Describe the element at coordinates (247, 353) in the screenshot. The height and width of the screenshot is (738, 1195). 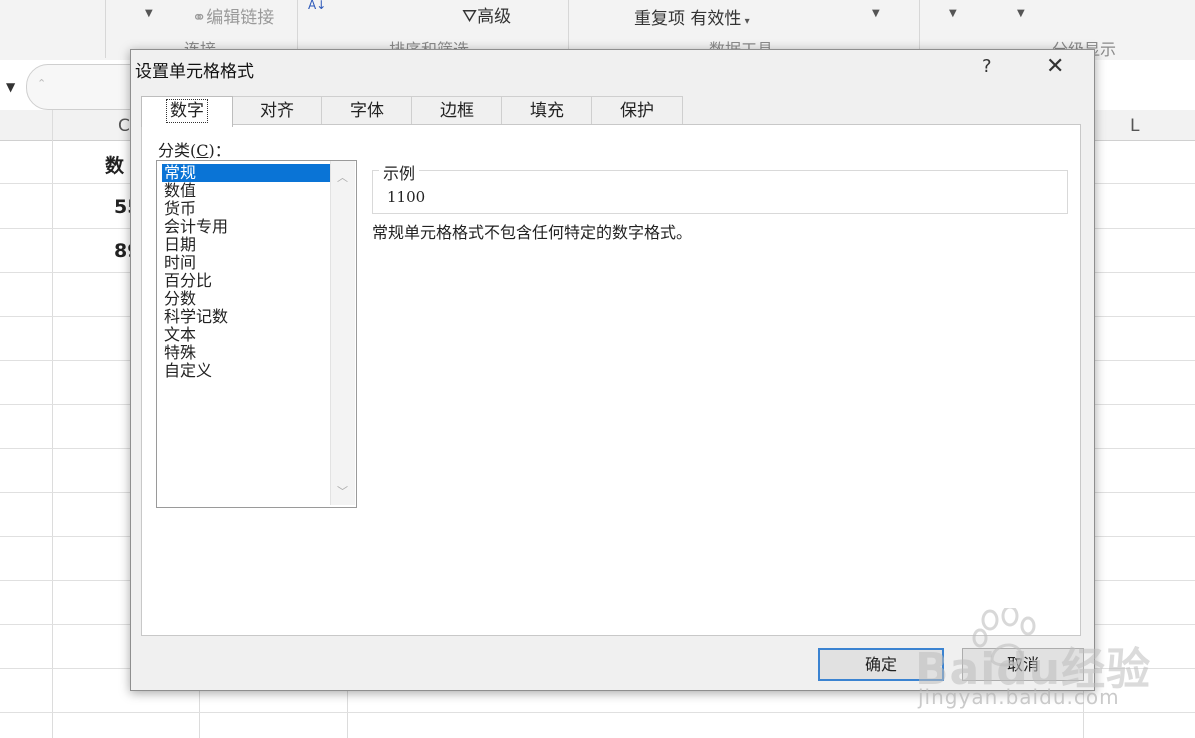
I see `category-item-special: 特殊` at that location.